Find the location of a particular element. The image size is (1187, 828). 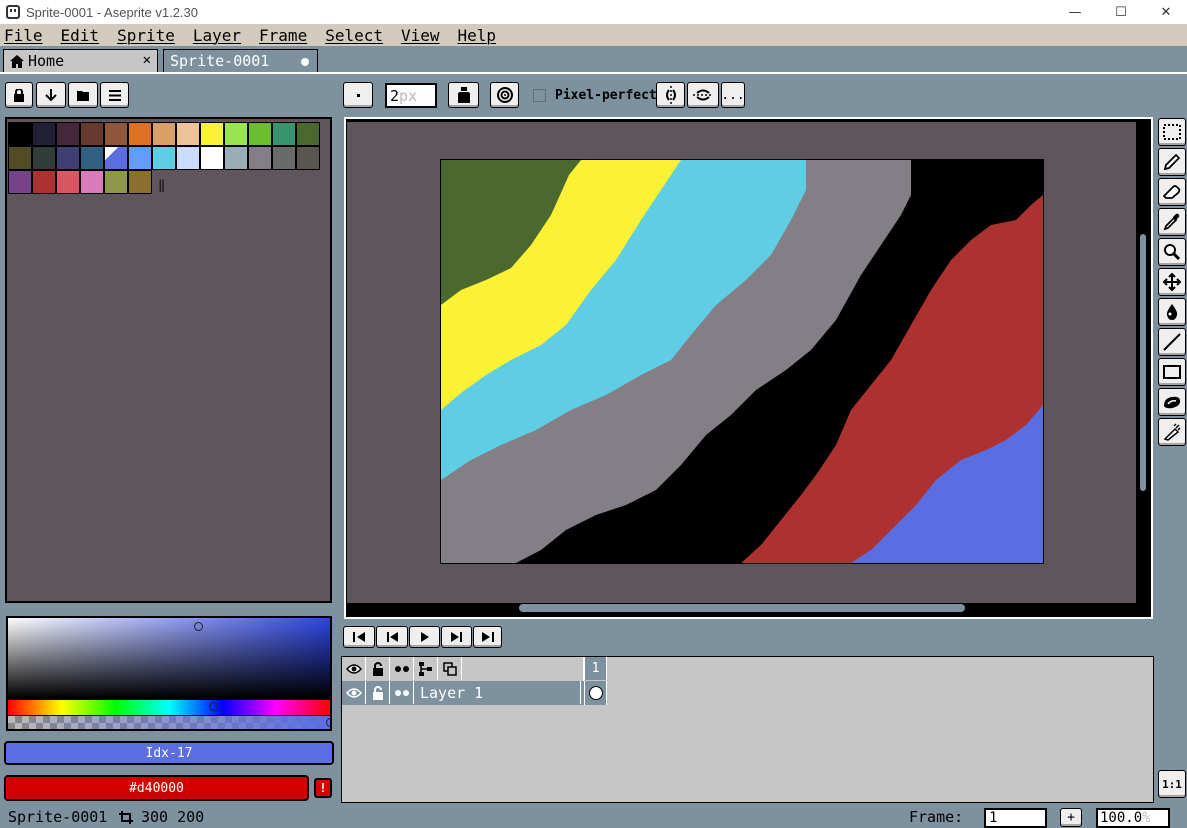

alpha-cursor-icon is located at coordinates (328, 722).